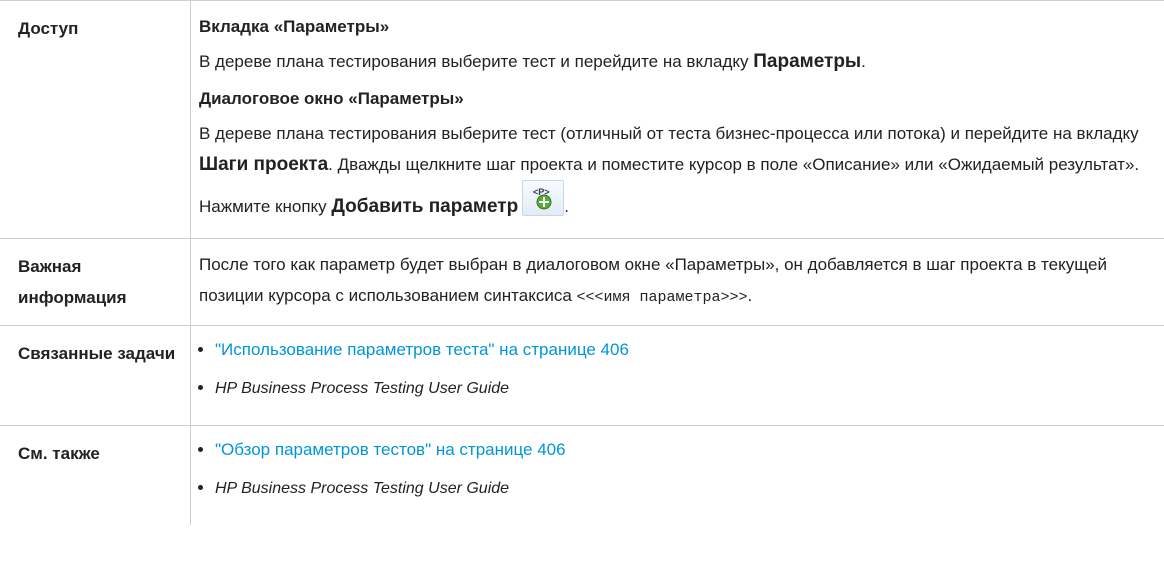 This screenshot has width=1164, height=572. I want to click on tab-heading: Вкладка «Параметры», so click(294, 26).